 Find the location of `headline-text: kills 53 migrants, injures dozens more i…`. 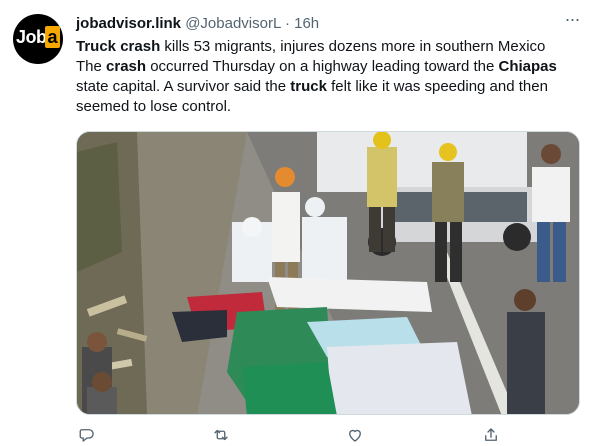

headline-text: kills 53 migrants, injures dozens more i… is located at coordinates (353, 46).